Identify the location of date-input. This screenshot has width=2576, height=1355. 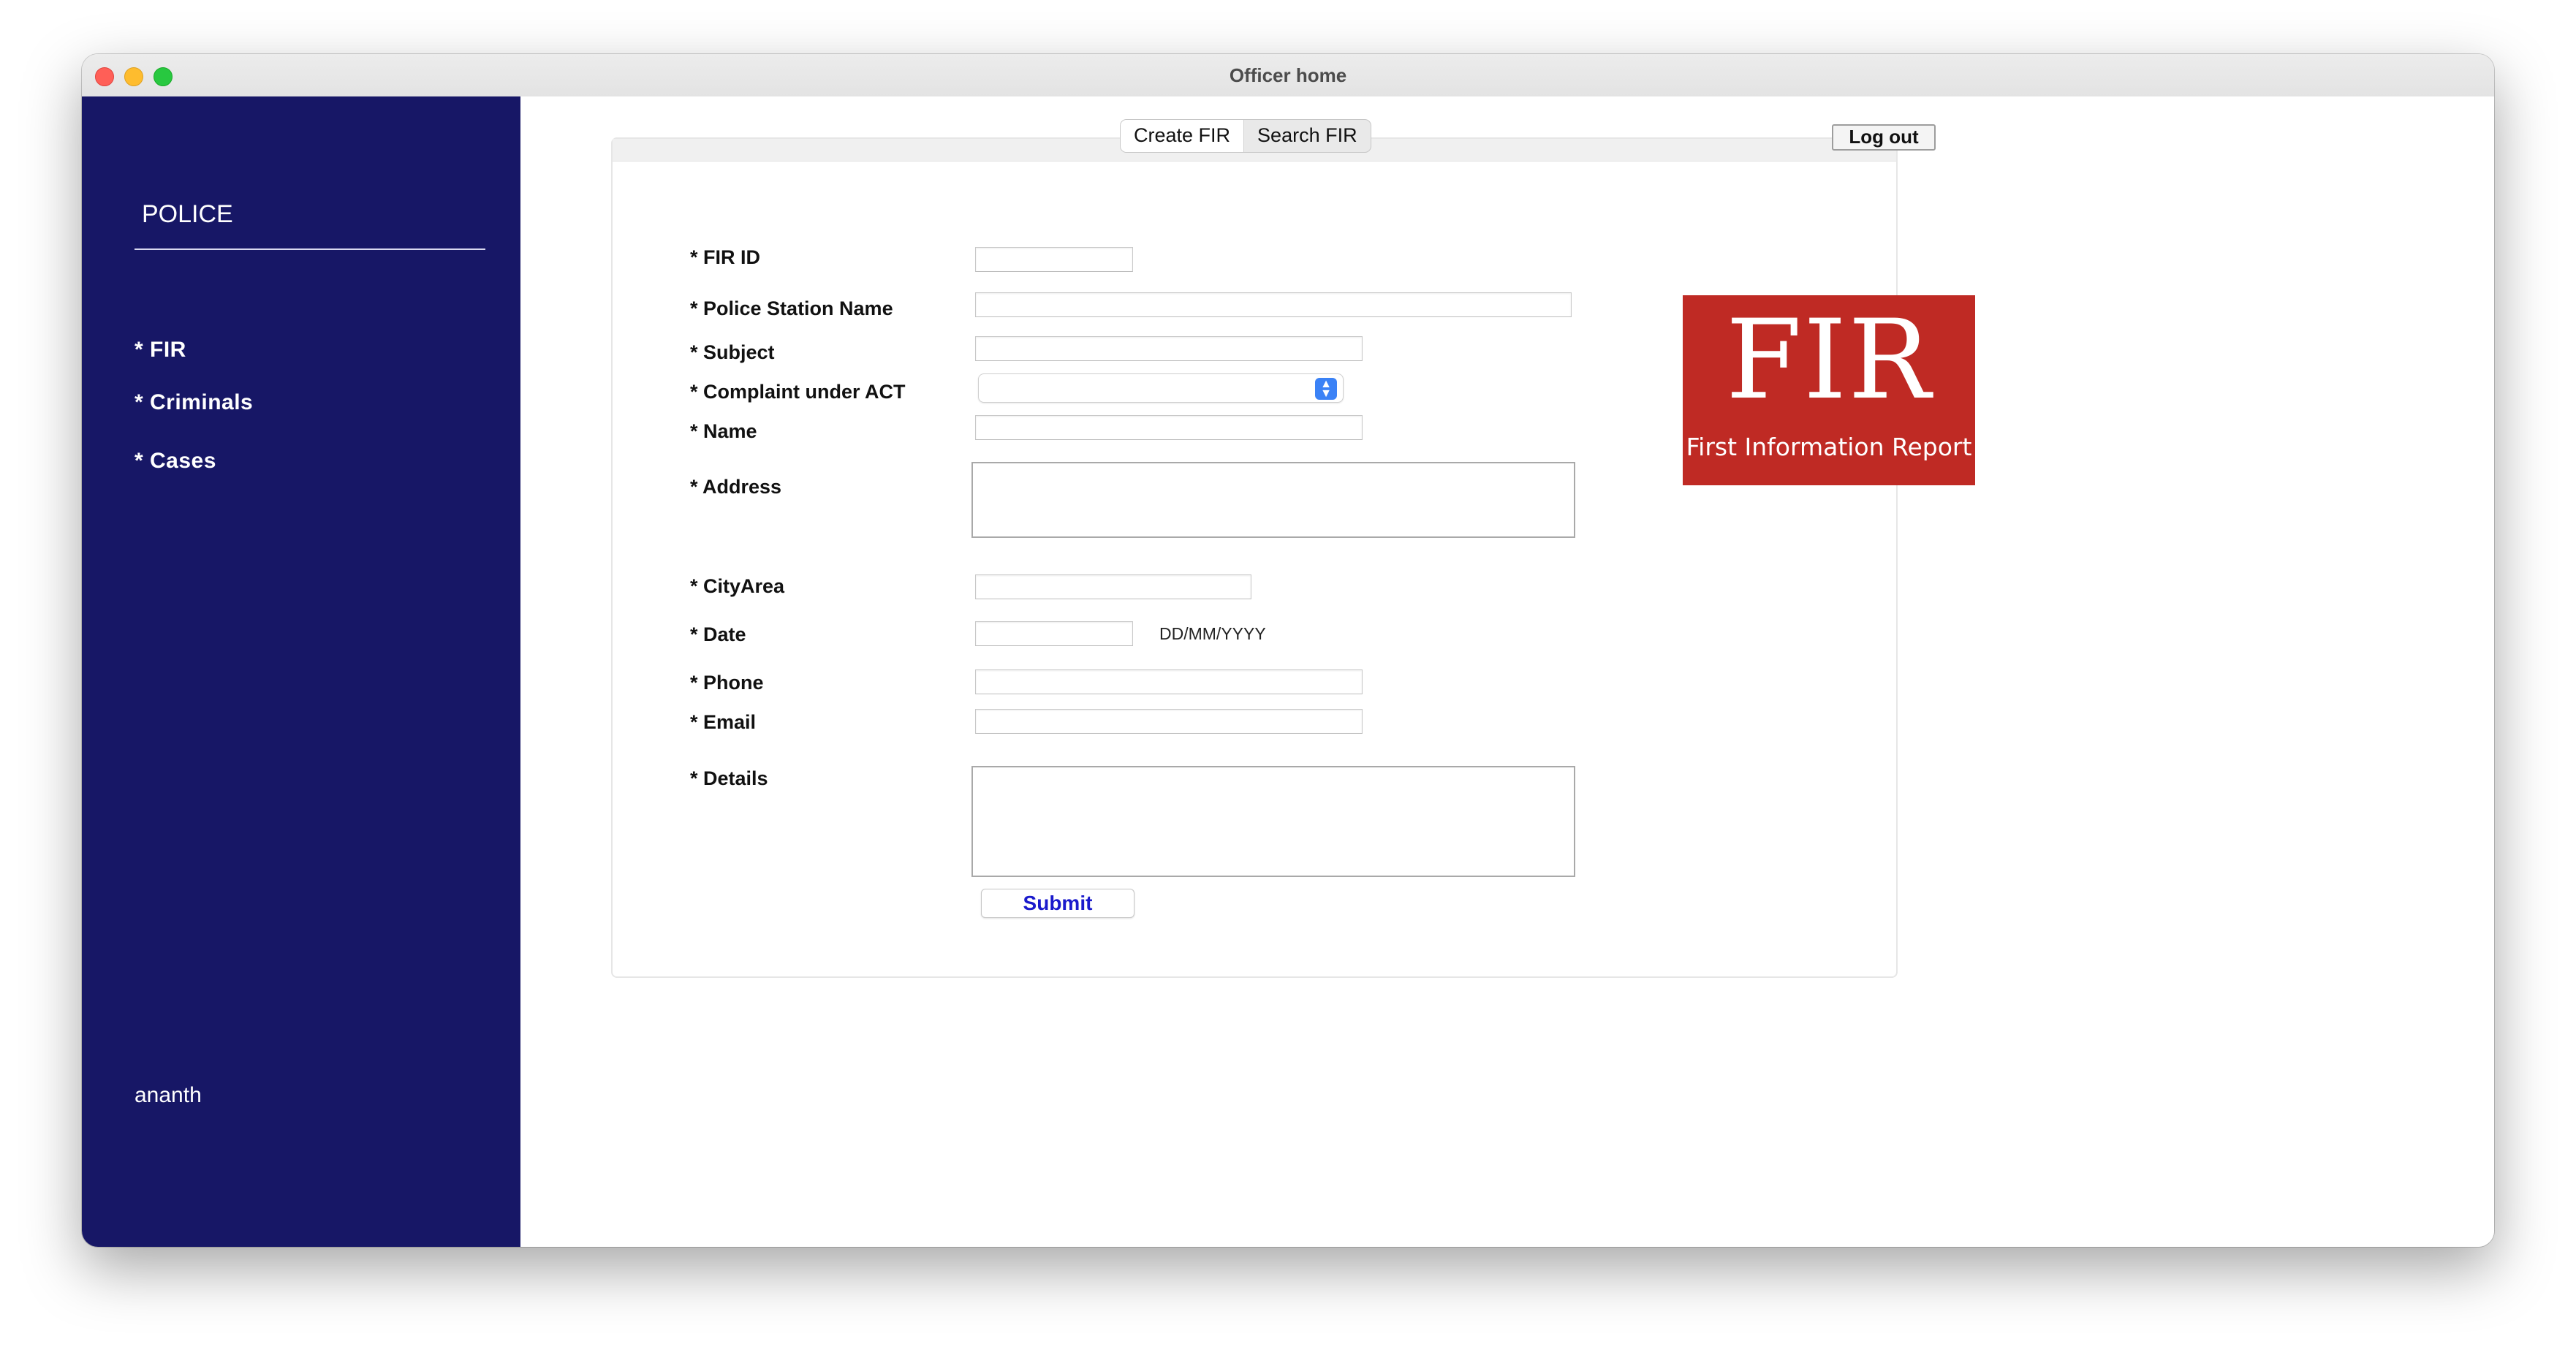
(1054, 633).